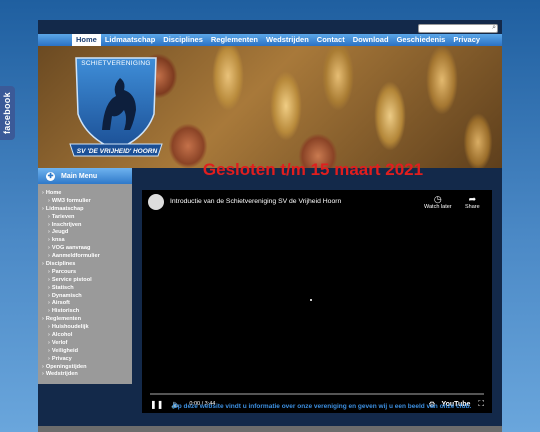 The height and width of the screenshot is (432, 540). What do you see at coordinates (87, 249) in the screenshot?
I see `sidebar-item-vog-aanvraag: VOG aanvraag` at bounding box center [87, 249].